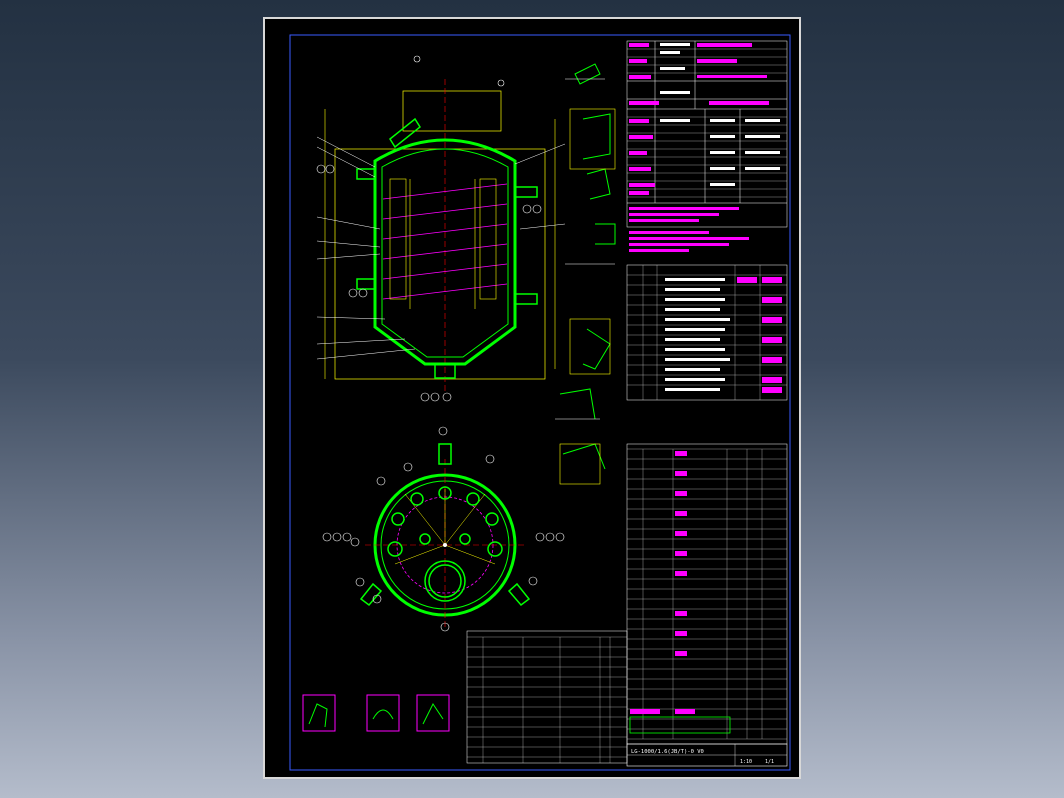  What do you see at coordinates (707, 332) in the screenshot?
I see `nozzle-table` at bounding box center [707, 332].